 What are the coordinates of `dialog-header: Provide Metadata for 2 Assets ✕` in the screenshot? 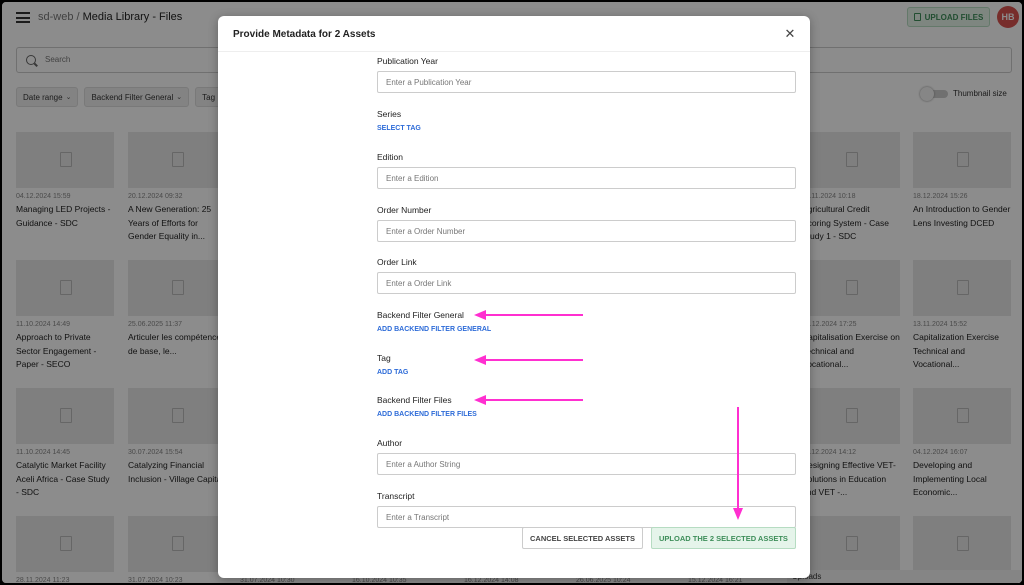 It's located at (514, 34).